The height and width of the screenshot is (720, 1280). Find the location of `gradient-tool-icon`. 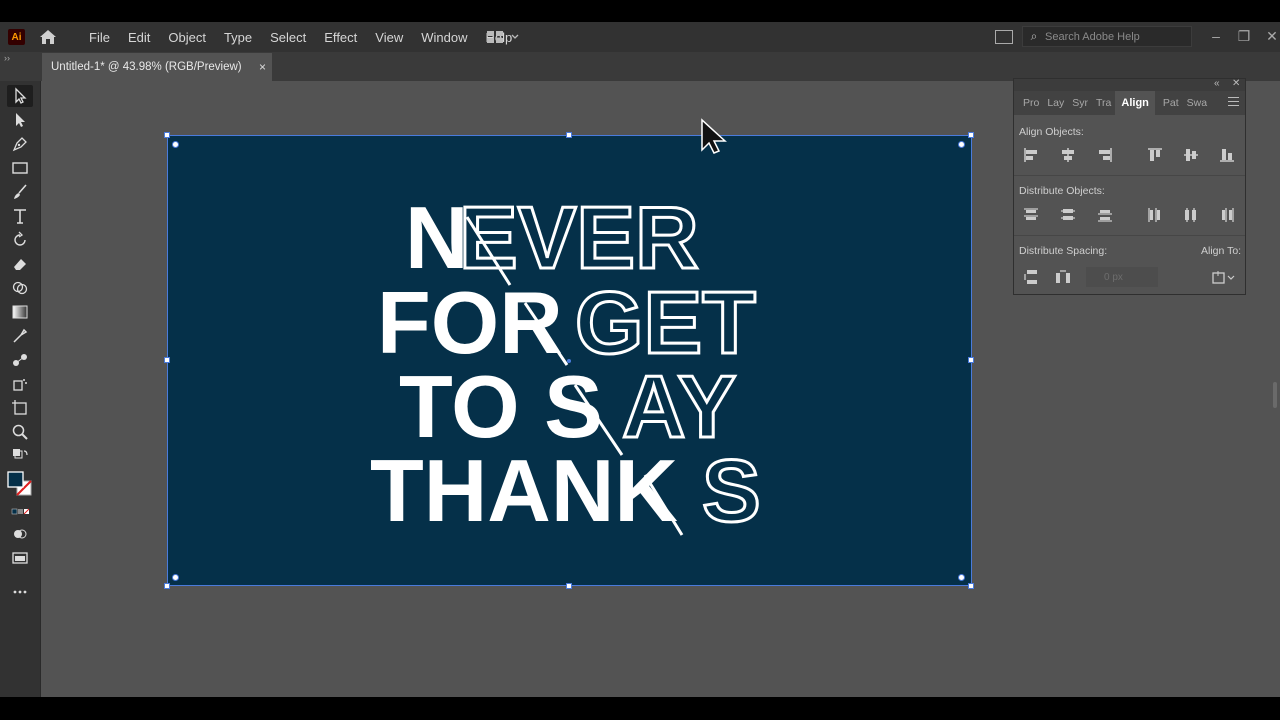

gradient-tool-icon is located at coordinates (20, 312).